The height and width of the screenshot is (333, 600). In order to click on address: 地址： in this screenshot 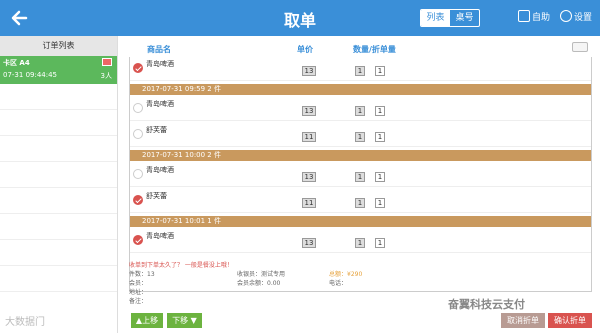, I will do `click(138, 292)`.